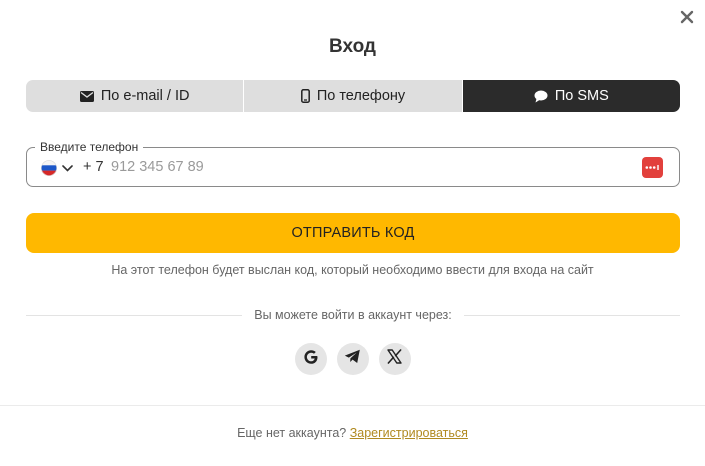  I want to click on divider-line-left, so click(134, 315).